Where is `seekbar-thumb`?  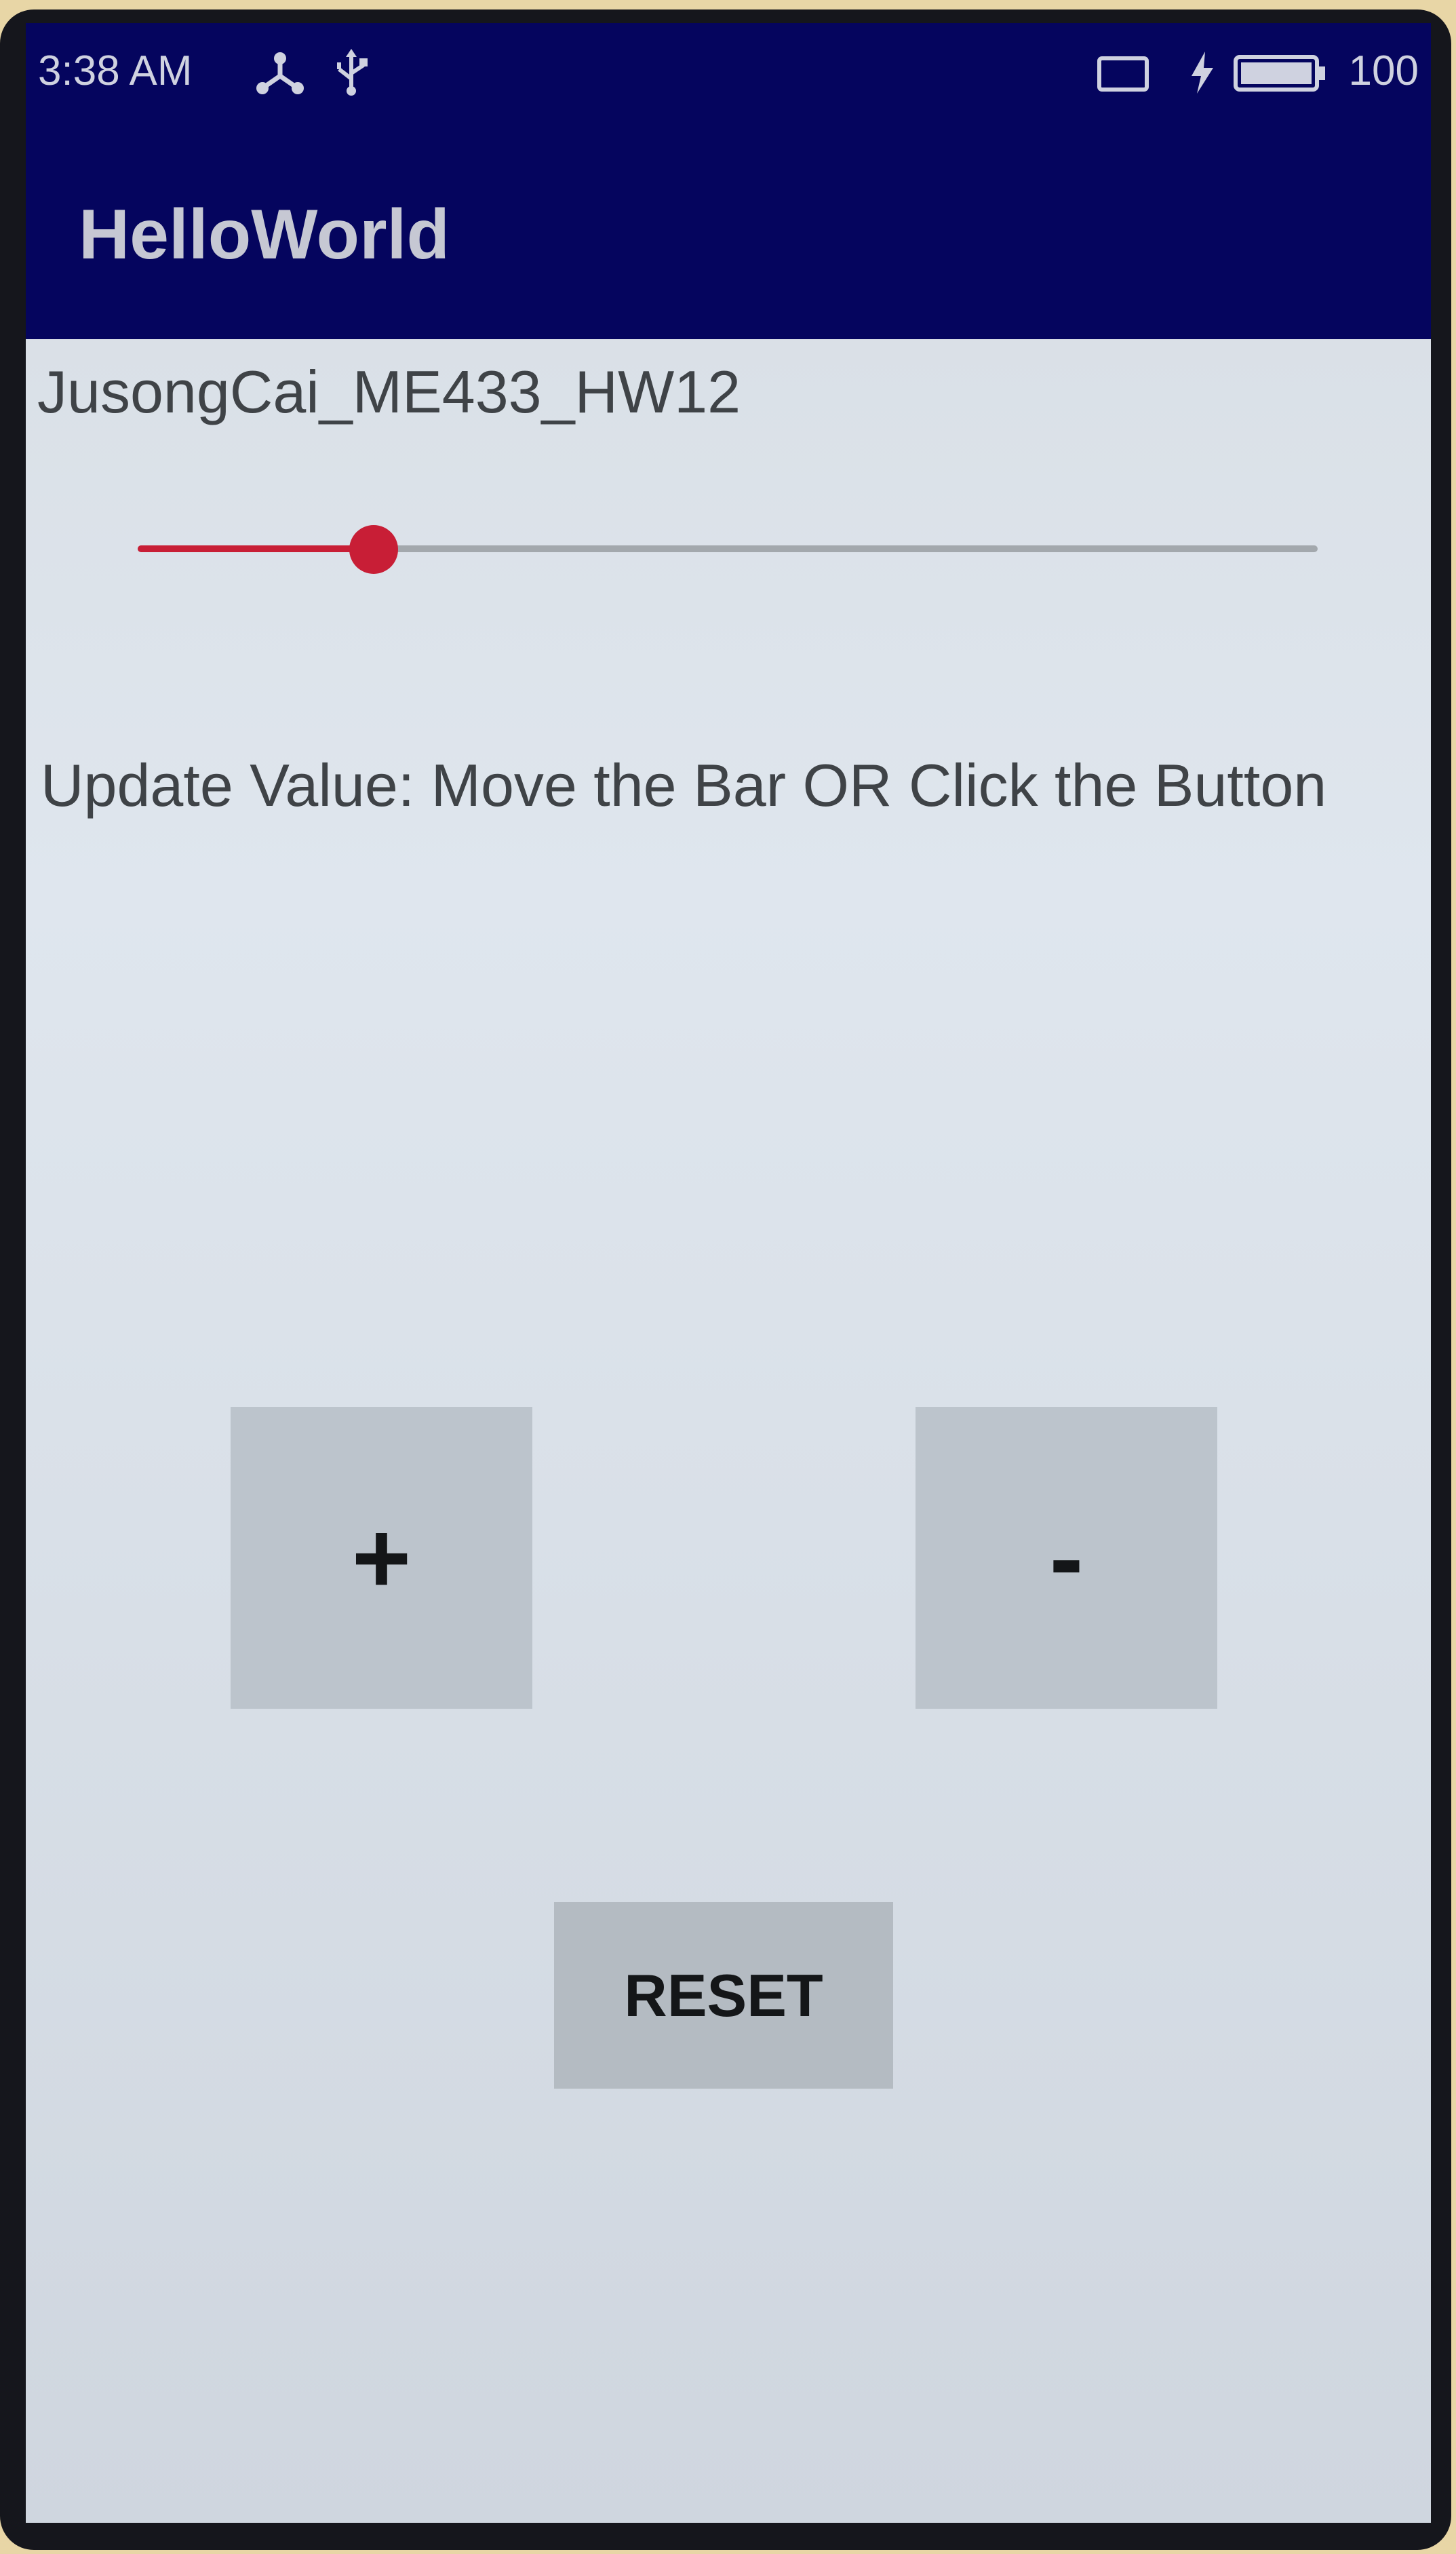
seekbar-thumb is located at coordinates (373, 549).